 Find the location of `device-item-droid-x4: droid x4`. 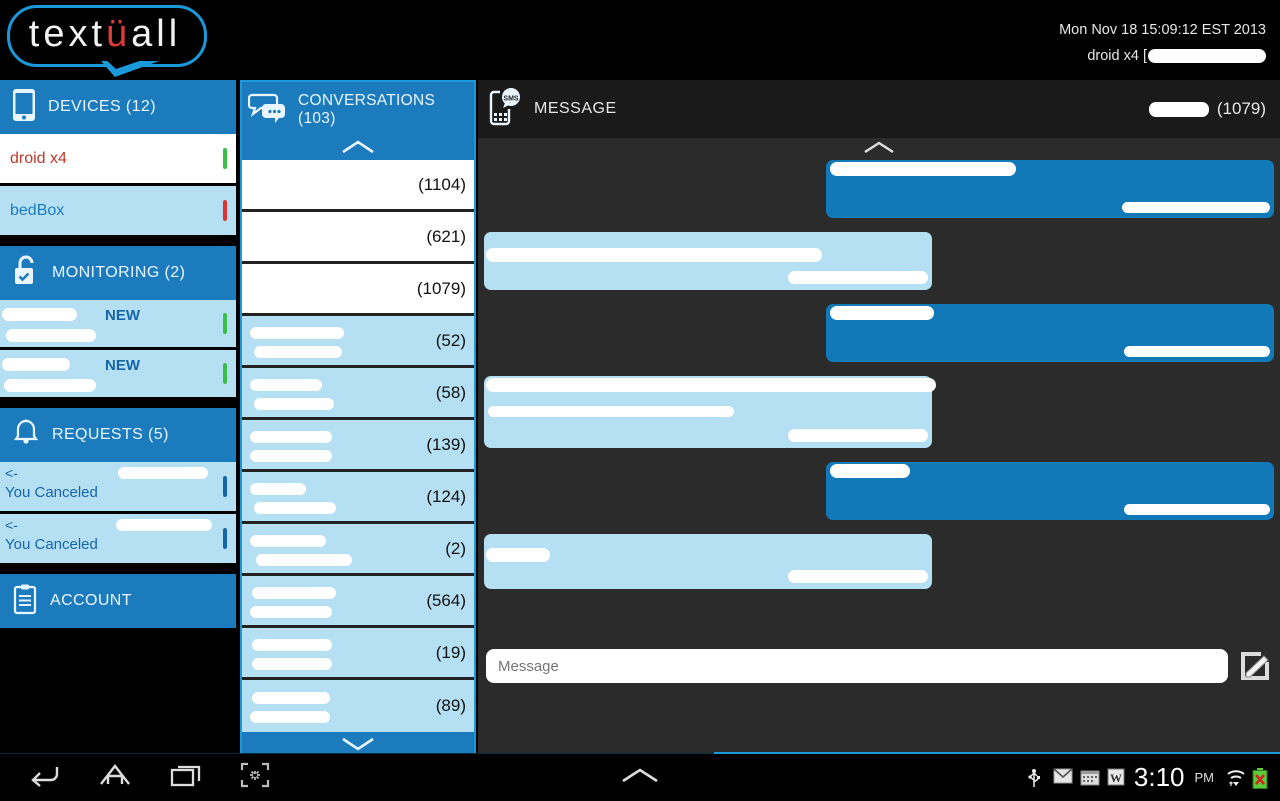

device-item-droid-x4: droid x4 is located at coordinates (118, 160).